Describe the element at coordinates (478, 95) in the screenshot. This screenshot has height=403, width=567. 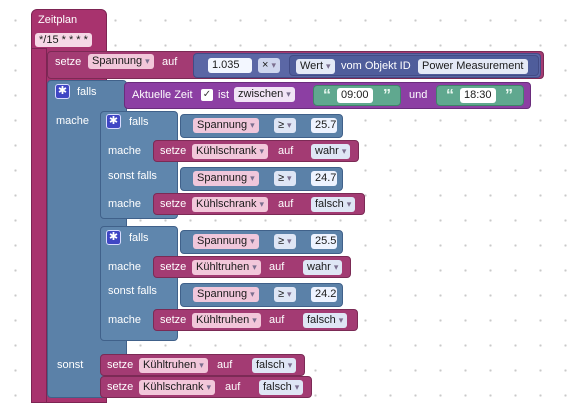
I see `time-to-field: 18:30` at that location.